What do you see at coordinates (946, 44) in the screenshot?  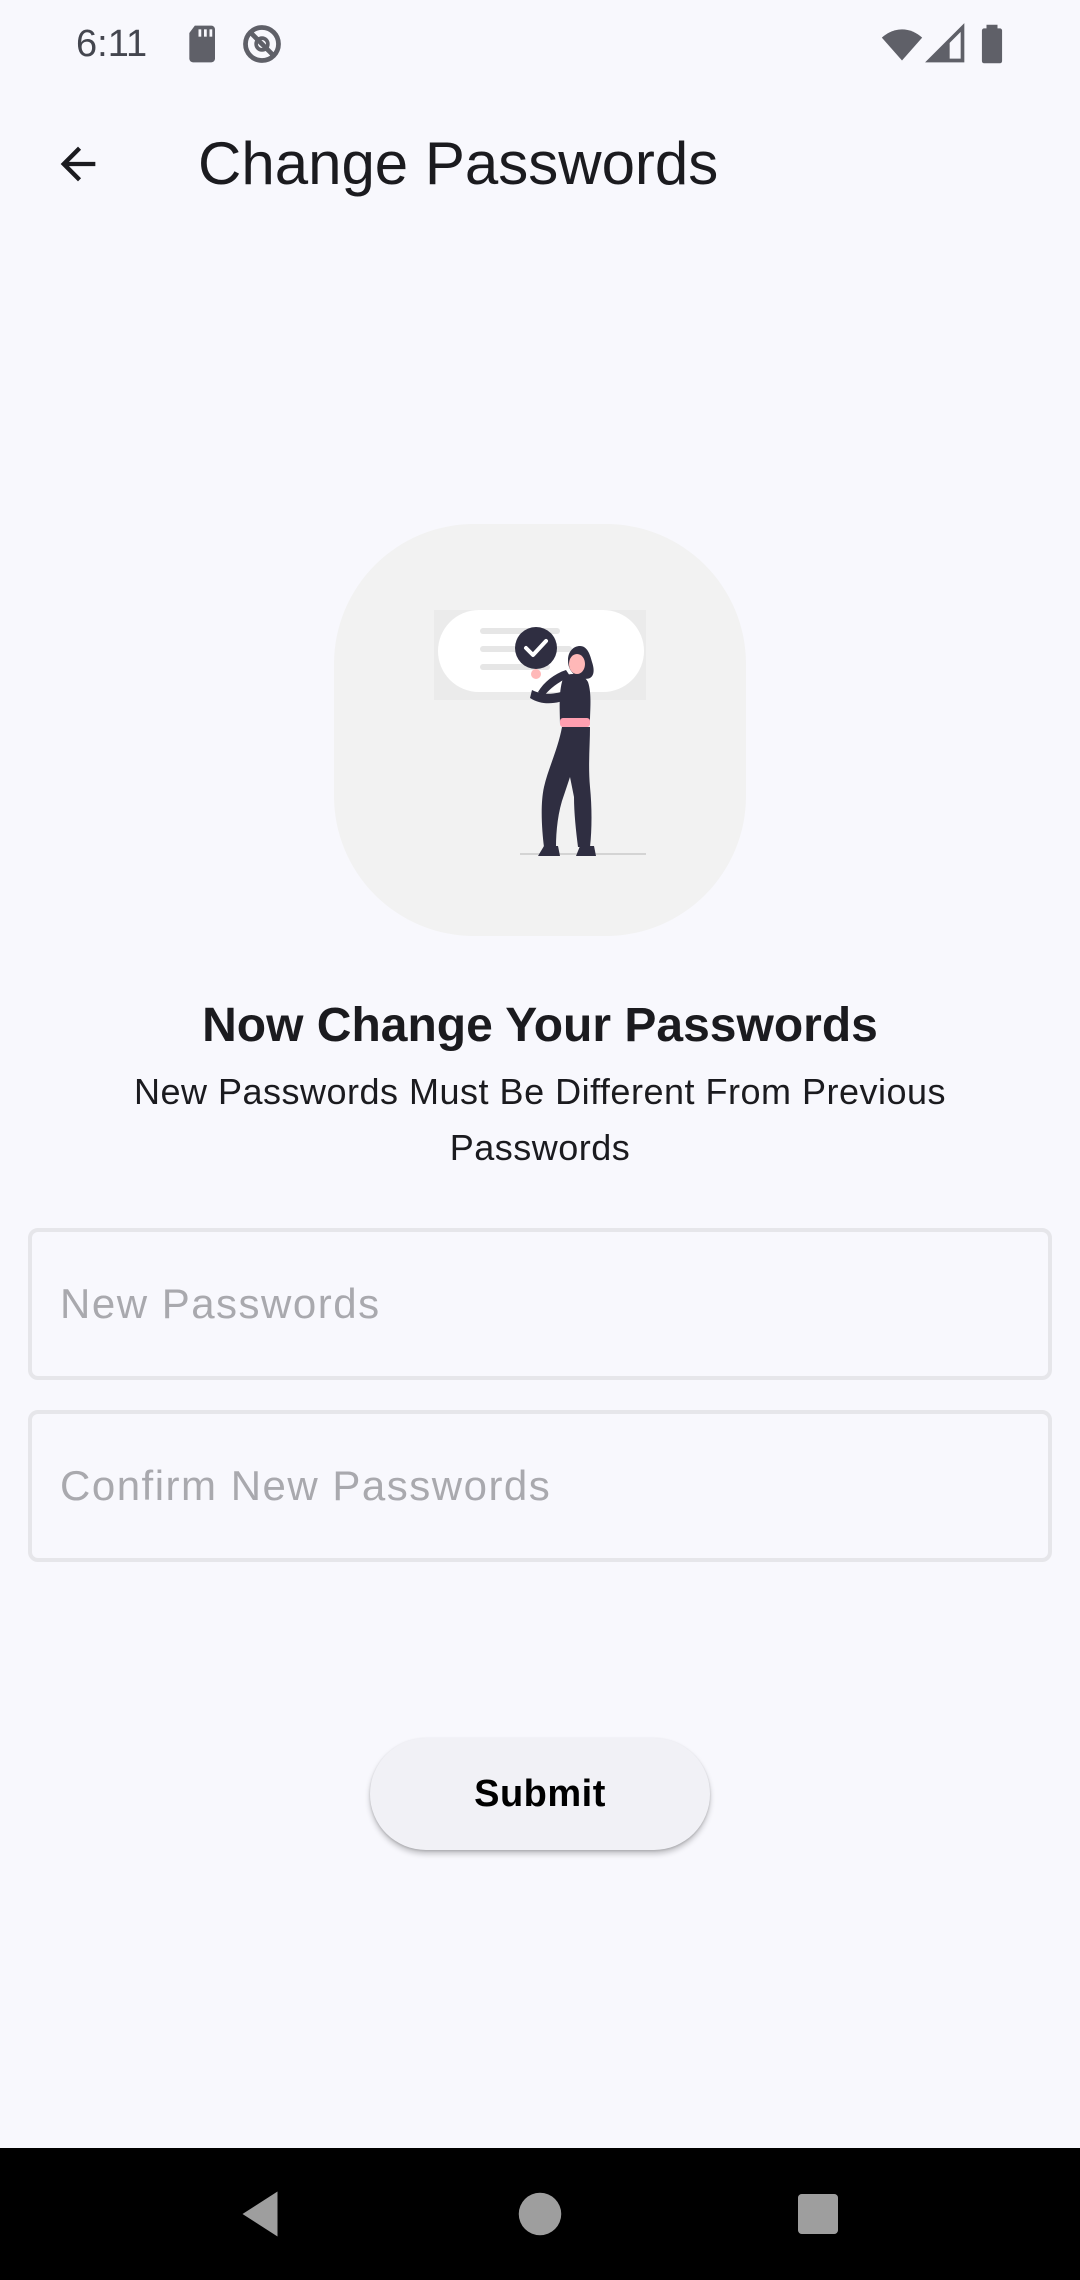 I see `cellular-signal-icon` at bounding box center [946, 44].